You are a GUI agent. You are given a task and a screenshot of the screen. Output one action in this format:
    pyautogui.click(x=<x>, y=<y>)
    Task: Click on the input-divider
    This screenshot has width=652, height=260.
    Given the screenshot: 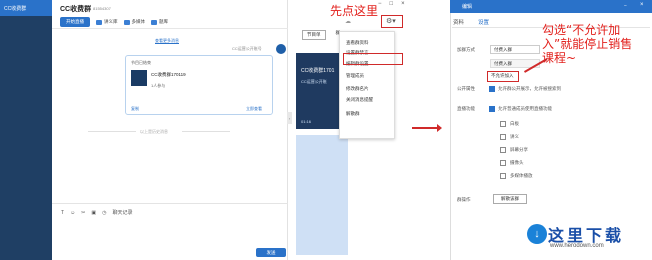 What is the action you would take?
    pyautogui.click(x=170, y=203)
    